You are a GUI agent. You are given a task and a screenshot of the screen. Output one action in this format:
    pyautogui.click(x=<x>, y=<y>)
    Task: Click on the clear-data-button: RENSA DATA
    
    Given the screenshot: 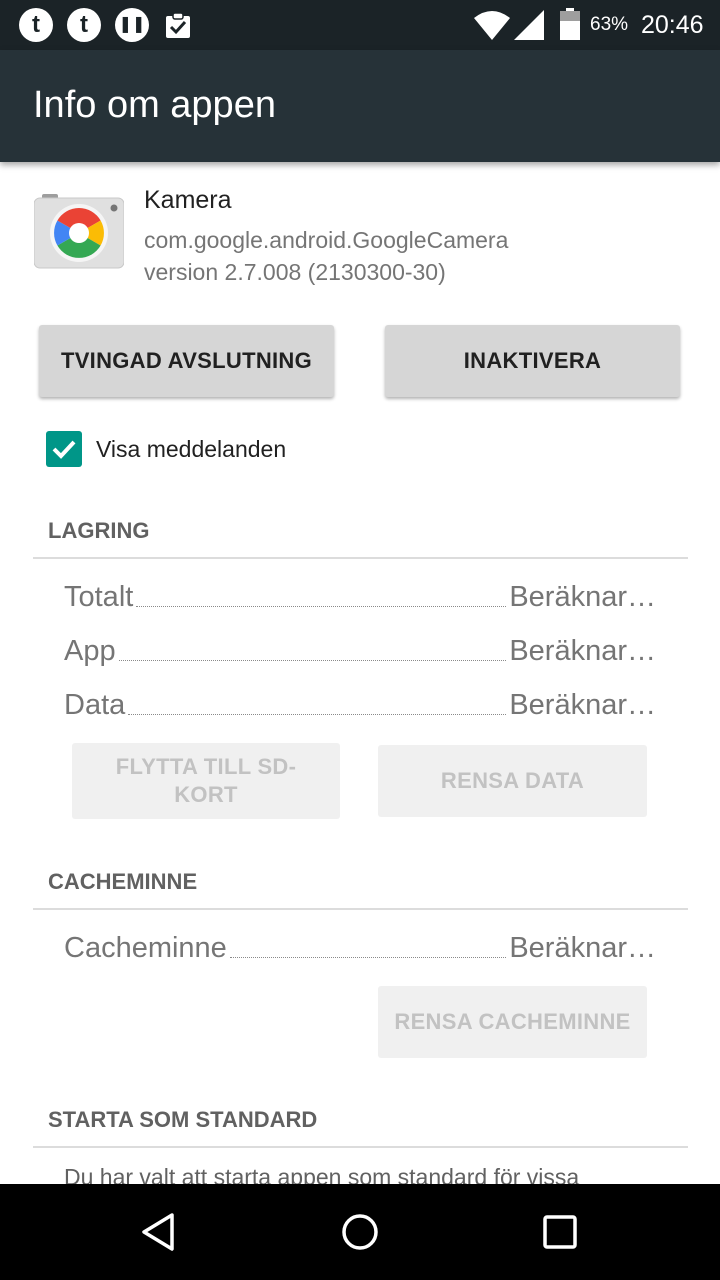 What is the action you would take?
    pyautogui.click(x=512, y=781)
    